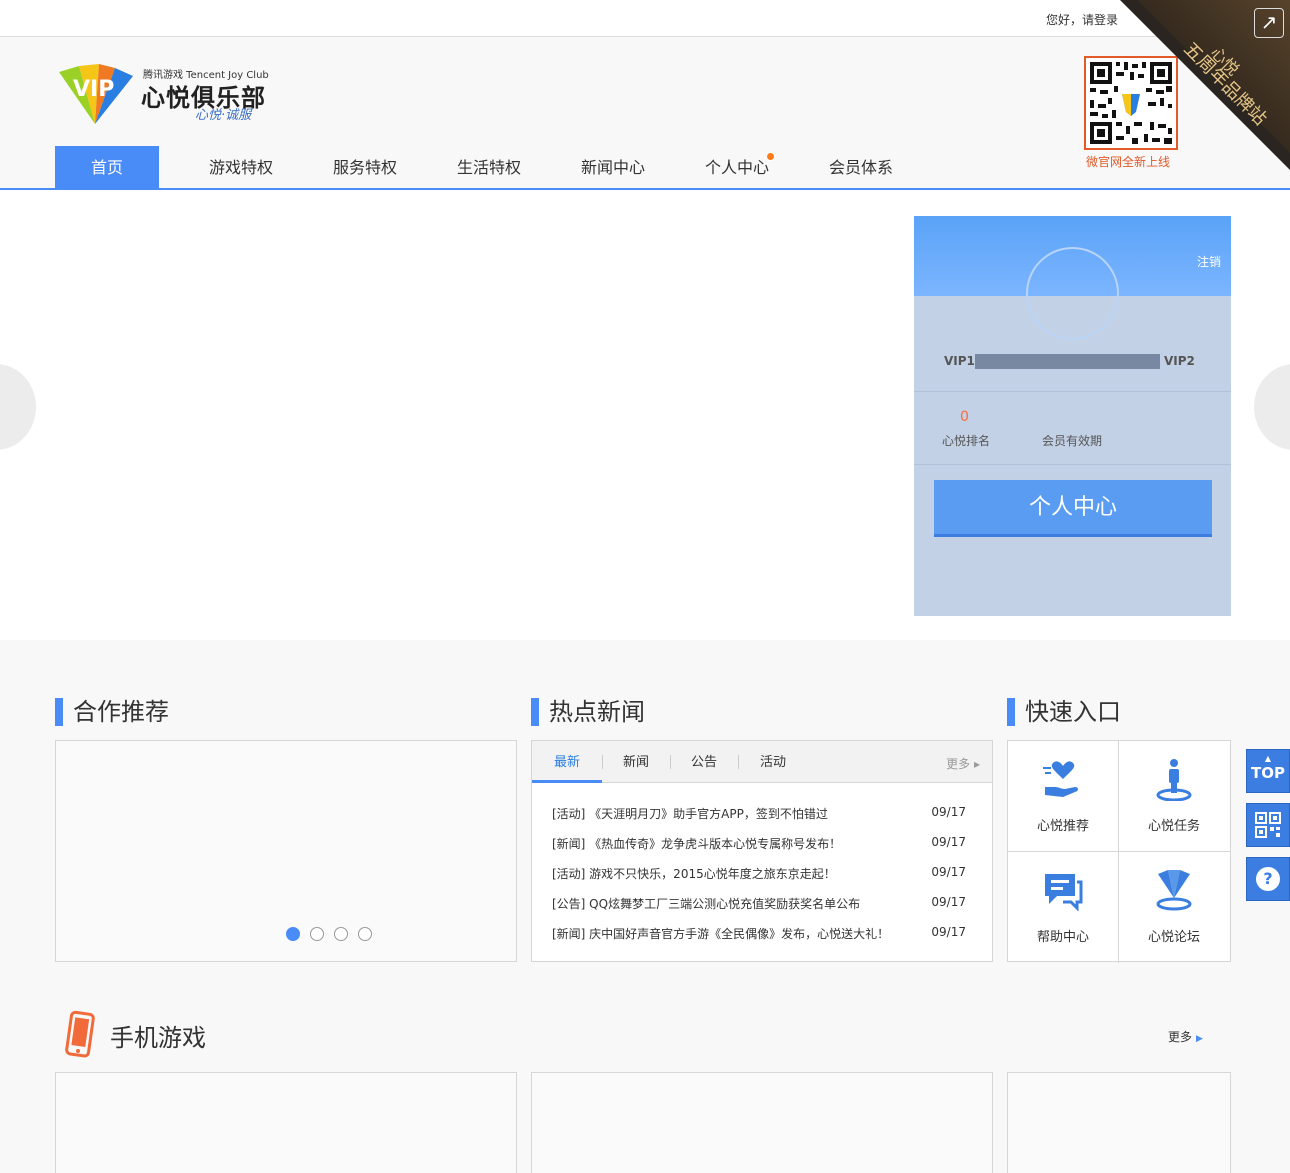  I want to click on back-to-top-label: TOP, so click(1268, 773).